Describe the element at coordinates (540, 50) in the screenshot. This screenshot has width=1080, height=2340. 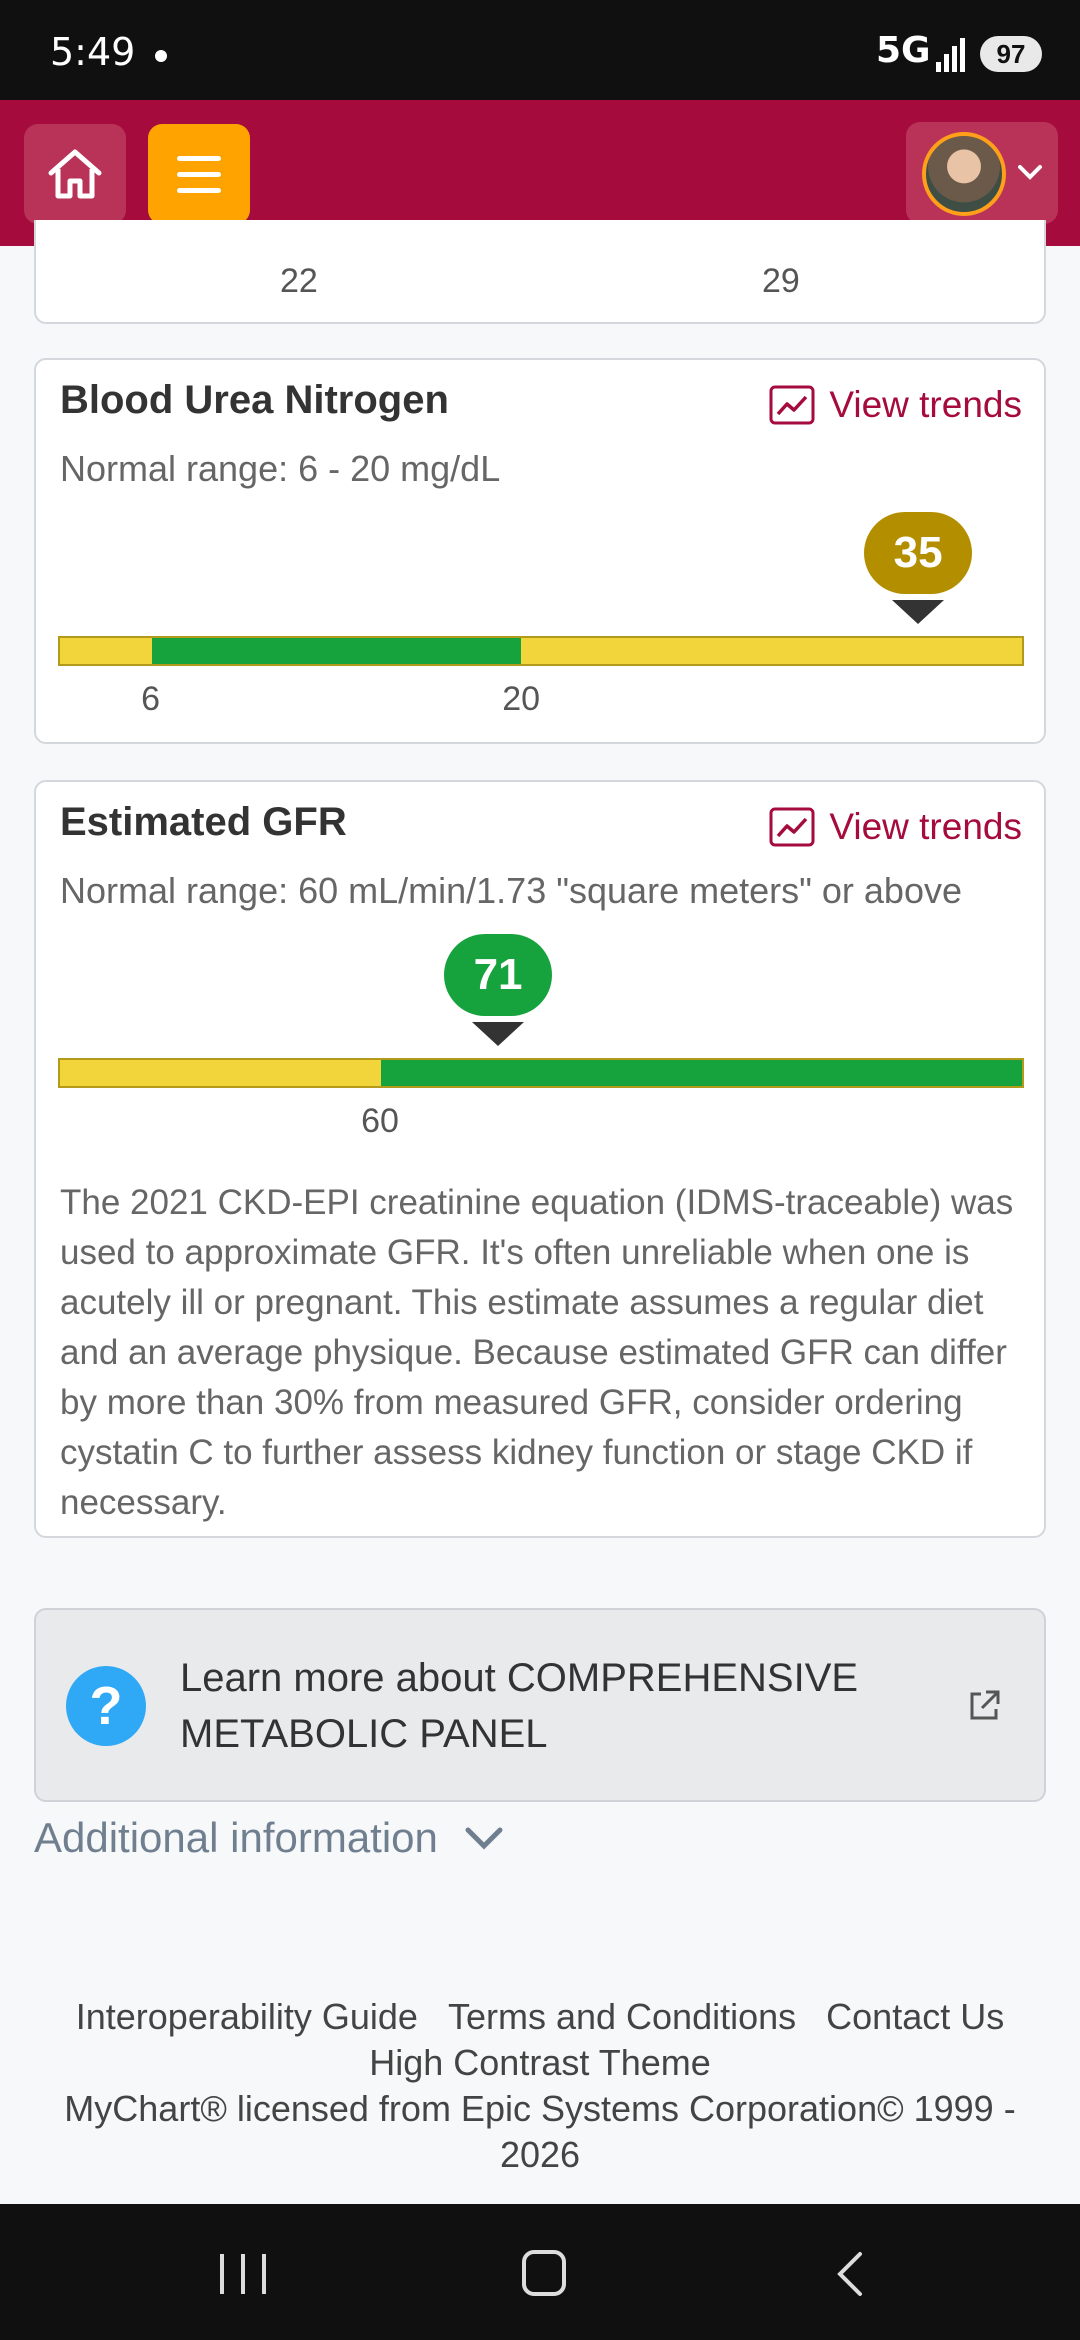
I see `status-bar: 5:49 5G 97` at that location.